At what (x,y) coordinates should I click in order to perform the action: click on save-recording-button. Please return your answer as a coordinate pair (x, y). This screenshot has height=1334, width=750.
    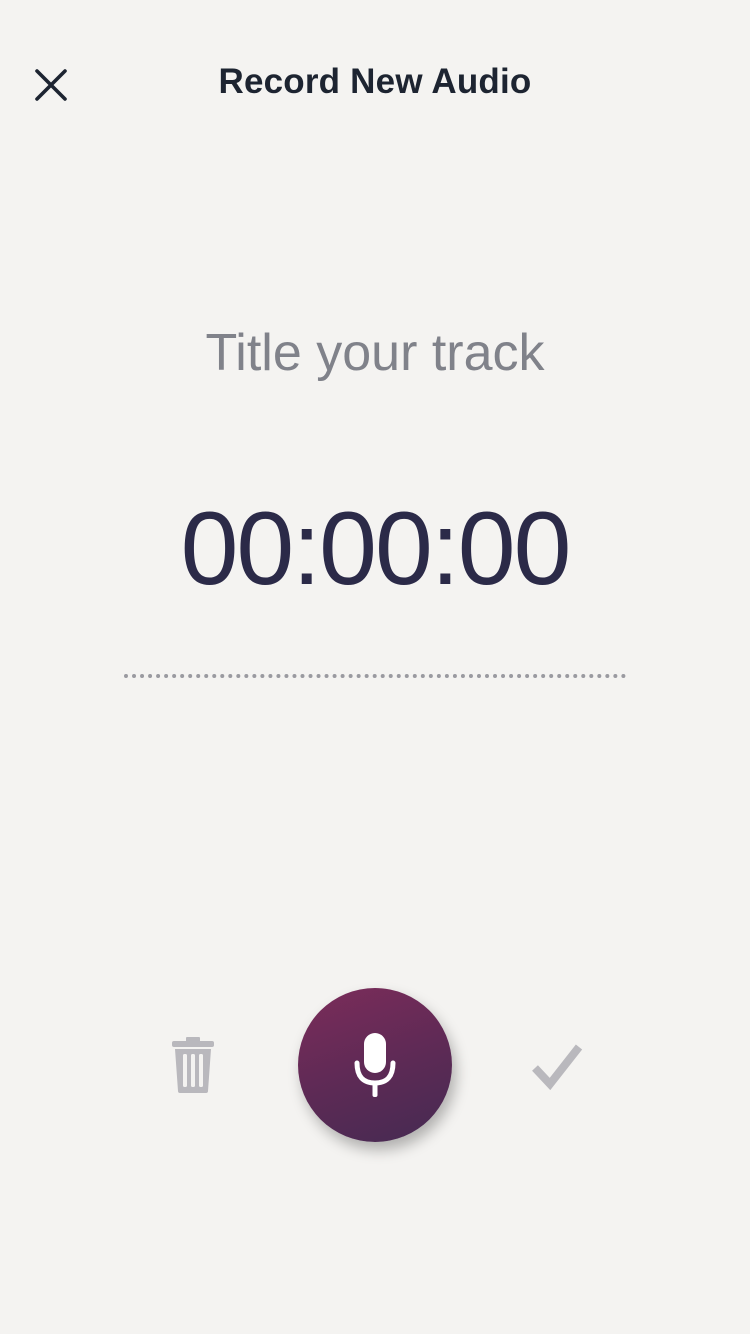
    Looking at the image, I should click on (557, 1066).